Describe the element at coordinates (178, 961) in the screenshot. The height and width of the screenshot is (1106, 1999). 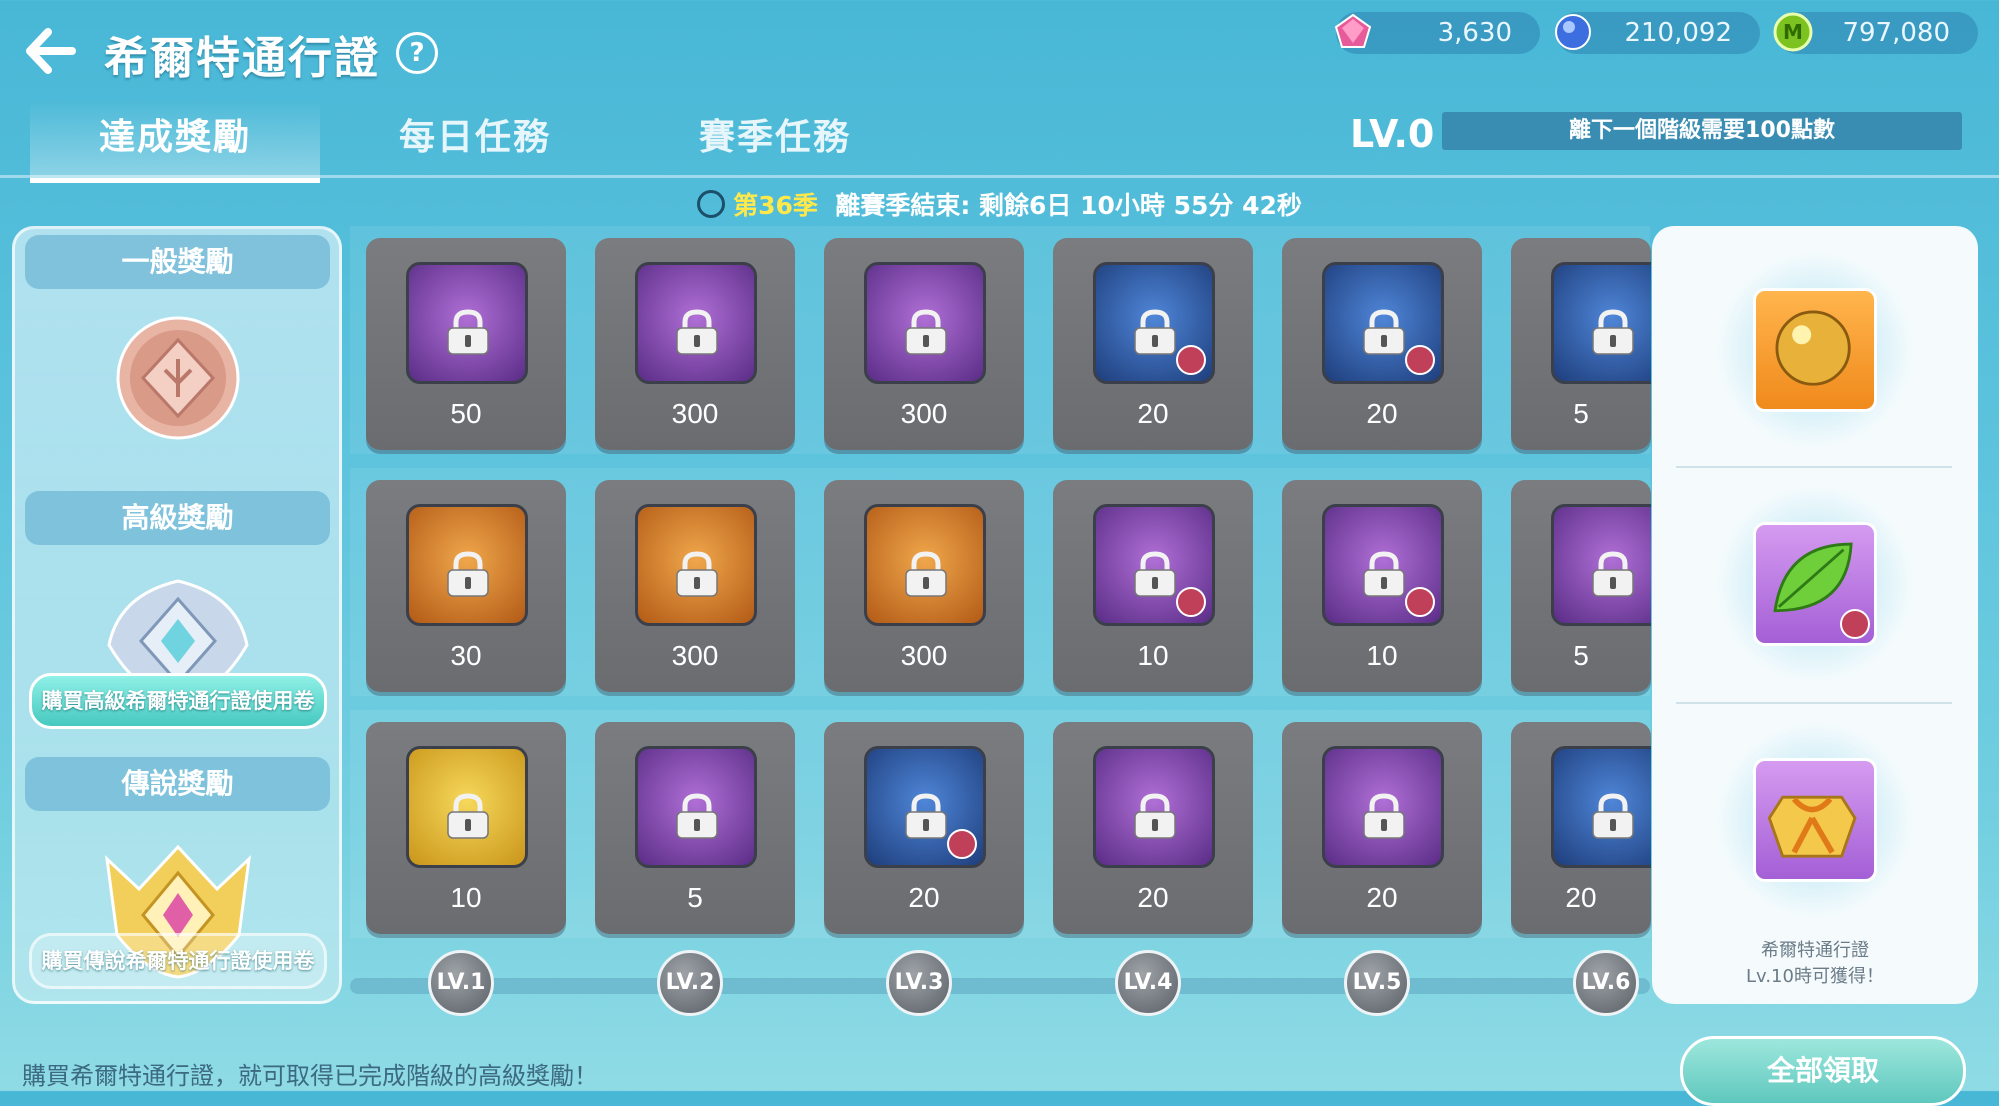
I see `buy-legend-pass-button: 購買傳說希爾特通行證使用卷` at that location.